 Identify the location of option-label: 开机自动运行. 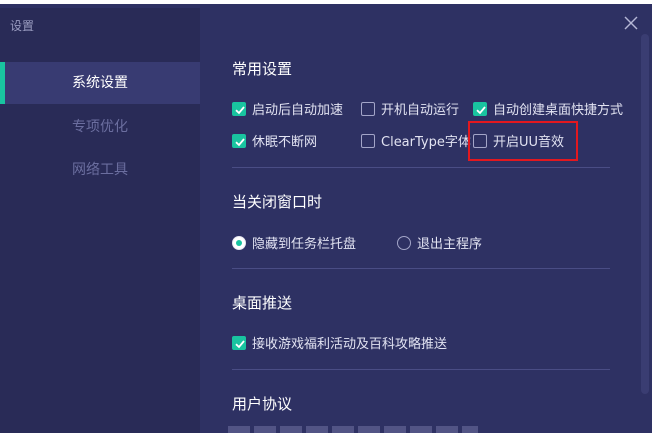
(420, 110).